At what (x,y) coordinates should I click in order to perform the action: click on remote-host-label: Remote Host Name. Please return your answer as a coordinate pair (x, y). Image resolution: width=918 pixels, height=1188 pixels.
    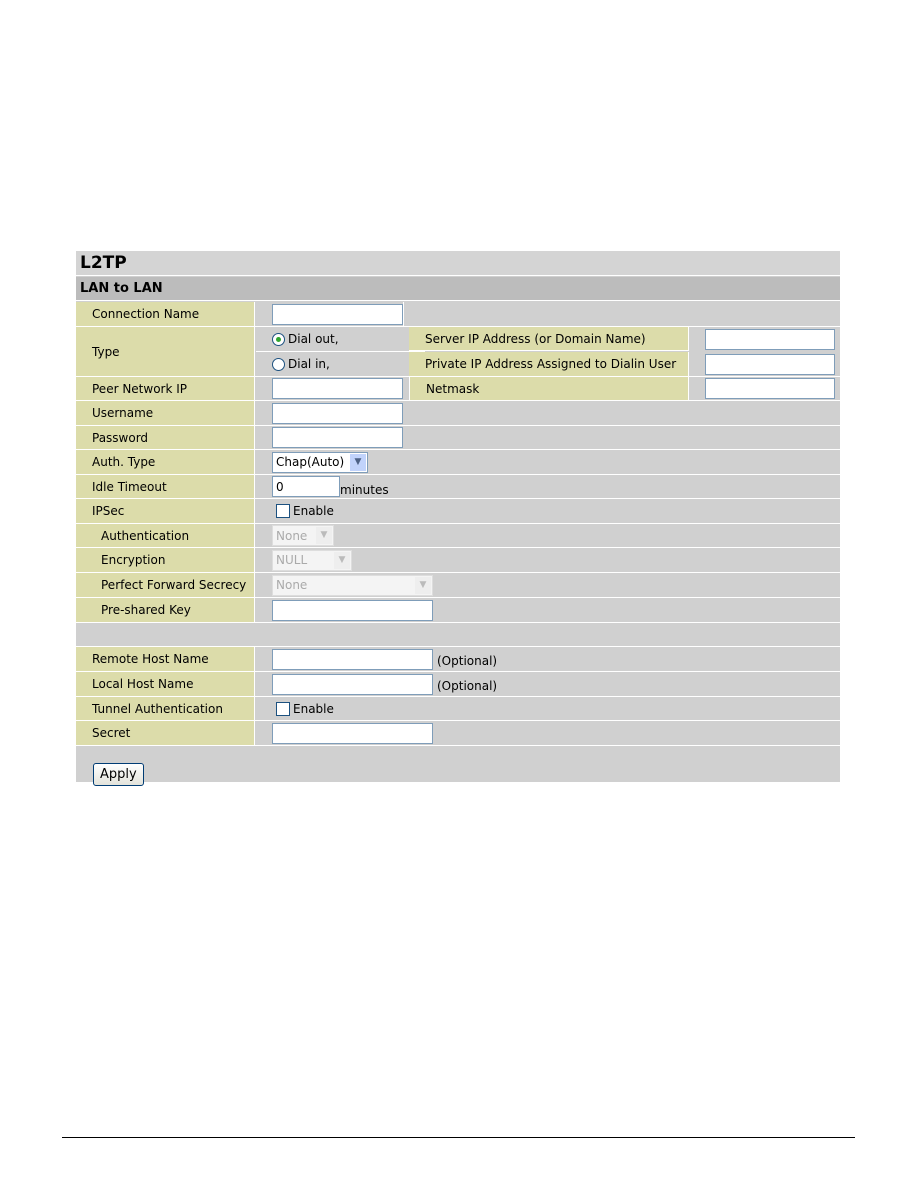
    Looking at the image, I should click on (165, 659).